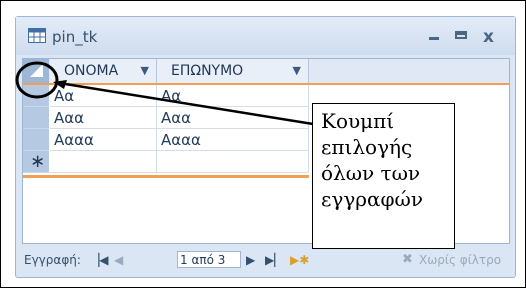 This screenshot has height=289, width=526. I want to click on callout-arrow-line, so click(186, 103).